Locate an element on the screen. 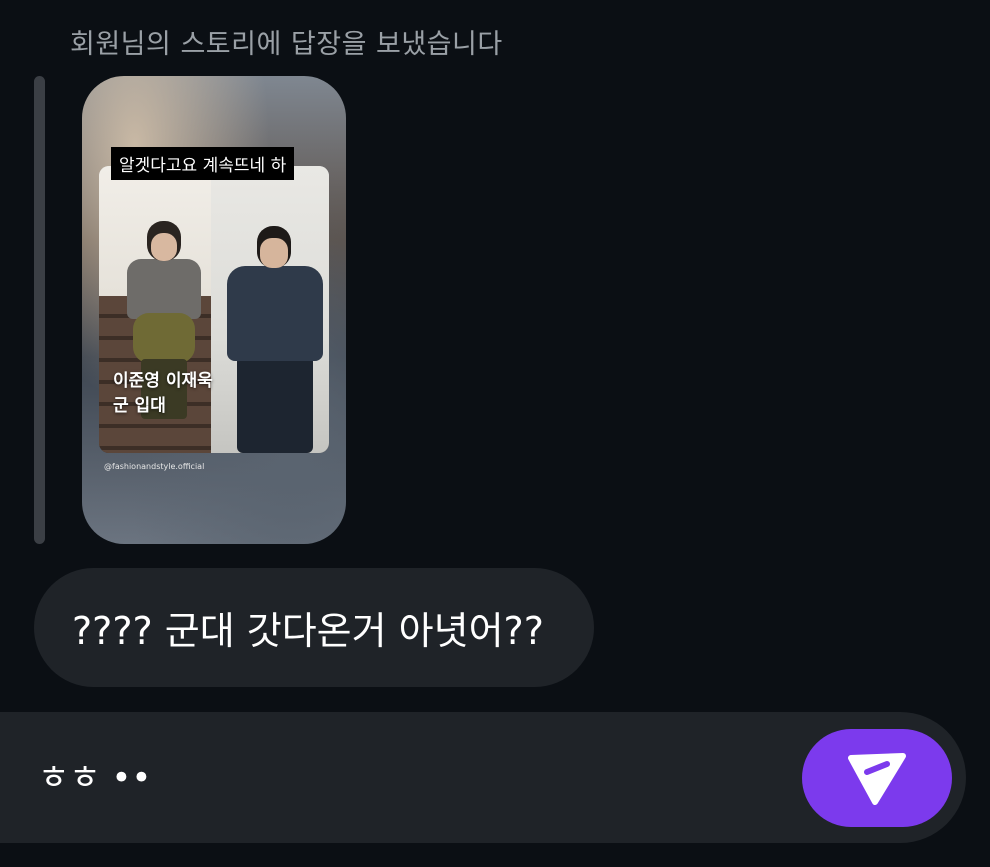  story-headline: 이준영 이재욱 군 입대 is located at coordinates (163, 394).